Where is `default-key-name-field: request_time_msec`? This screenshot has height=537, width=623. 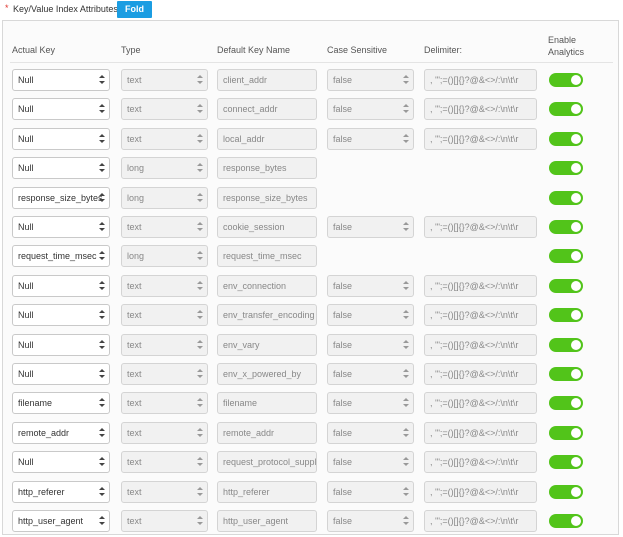 default-key-name-field: request_time_msec is located at coordinates (267, 256).